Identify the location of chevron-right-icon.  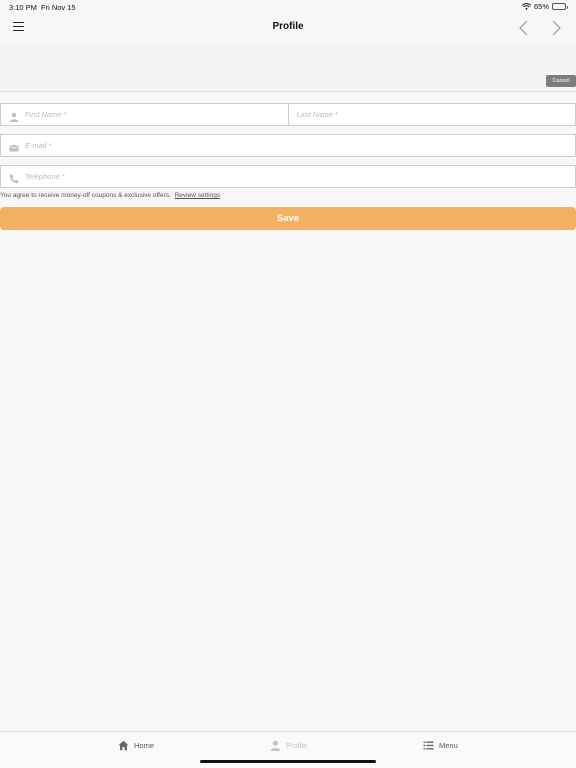
(556, 28).